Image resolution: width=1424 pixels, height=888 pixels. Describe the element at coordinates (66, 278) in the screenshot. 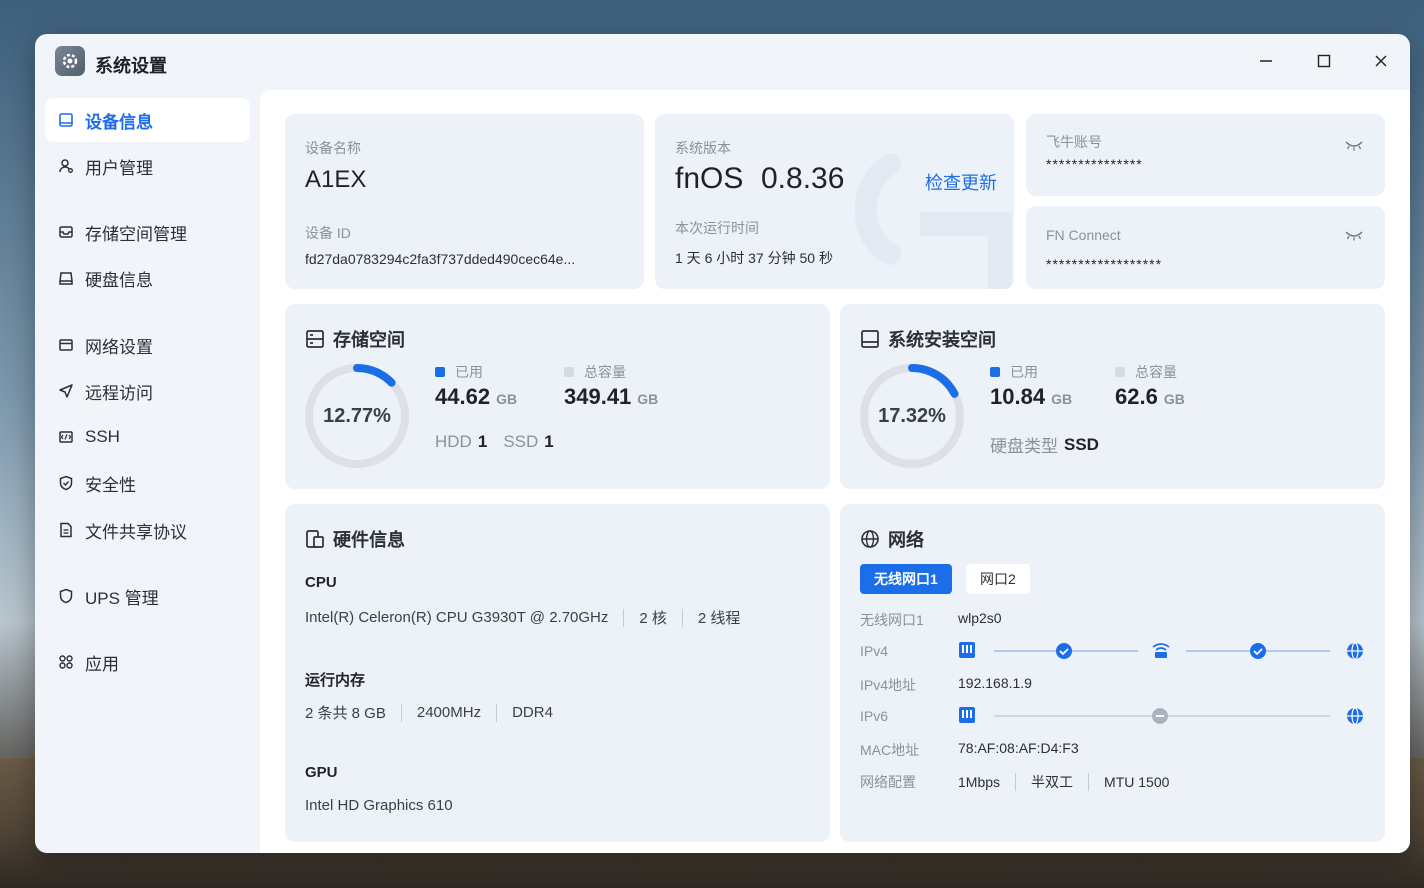

I see `disk-icon` at that location.